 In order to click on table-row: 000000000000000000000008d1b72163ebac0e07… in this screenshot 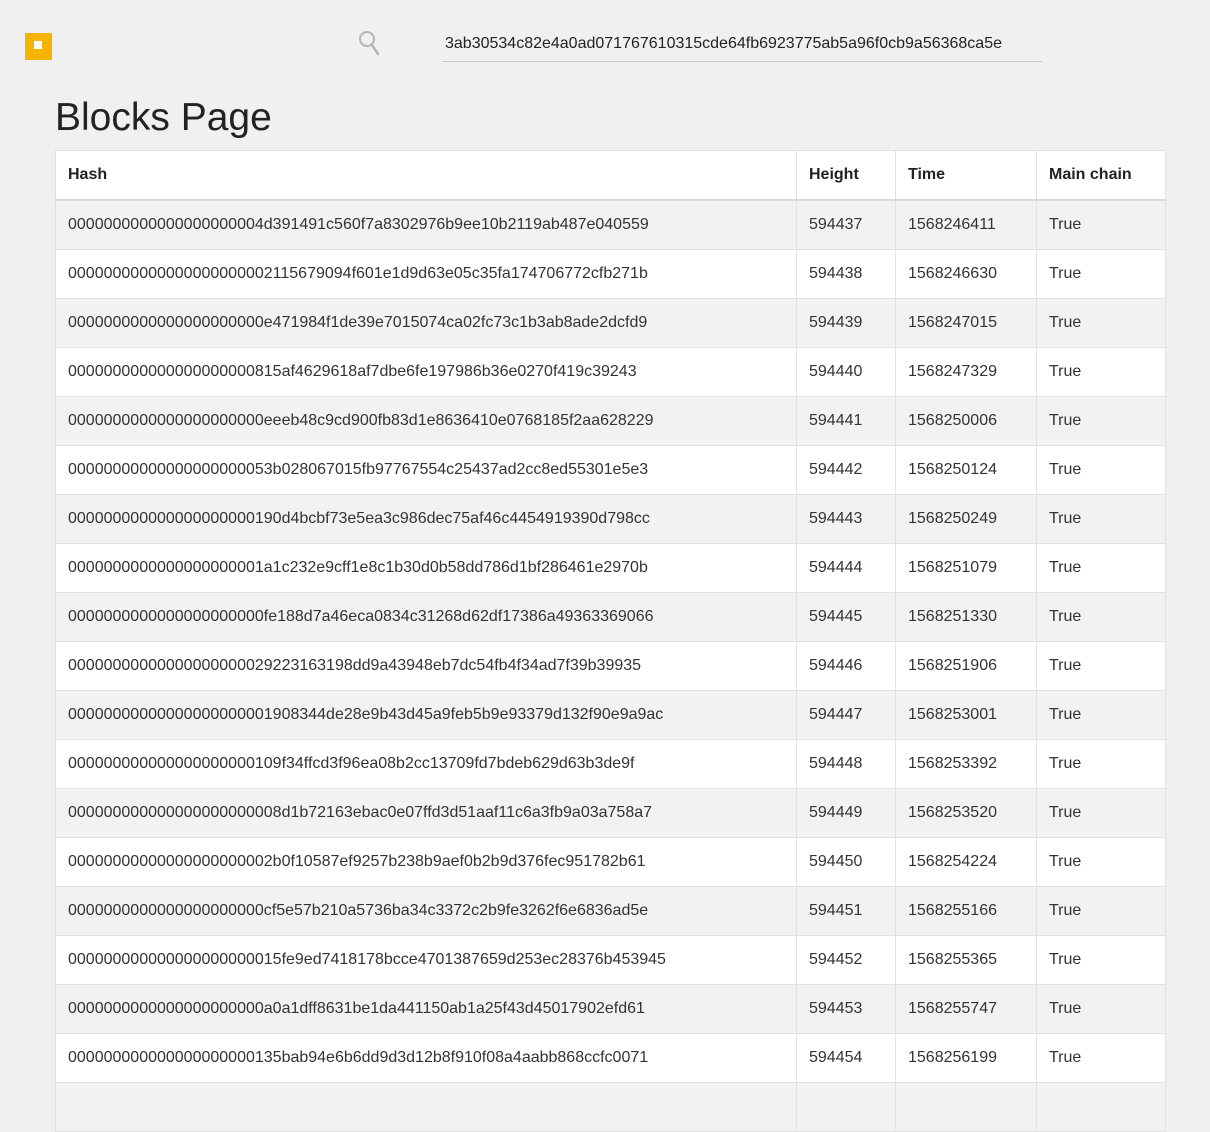, I will do `click(610, 813)`.